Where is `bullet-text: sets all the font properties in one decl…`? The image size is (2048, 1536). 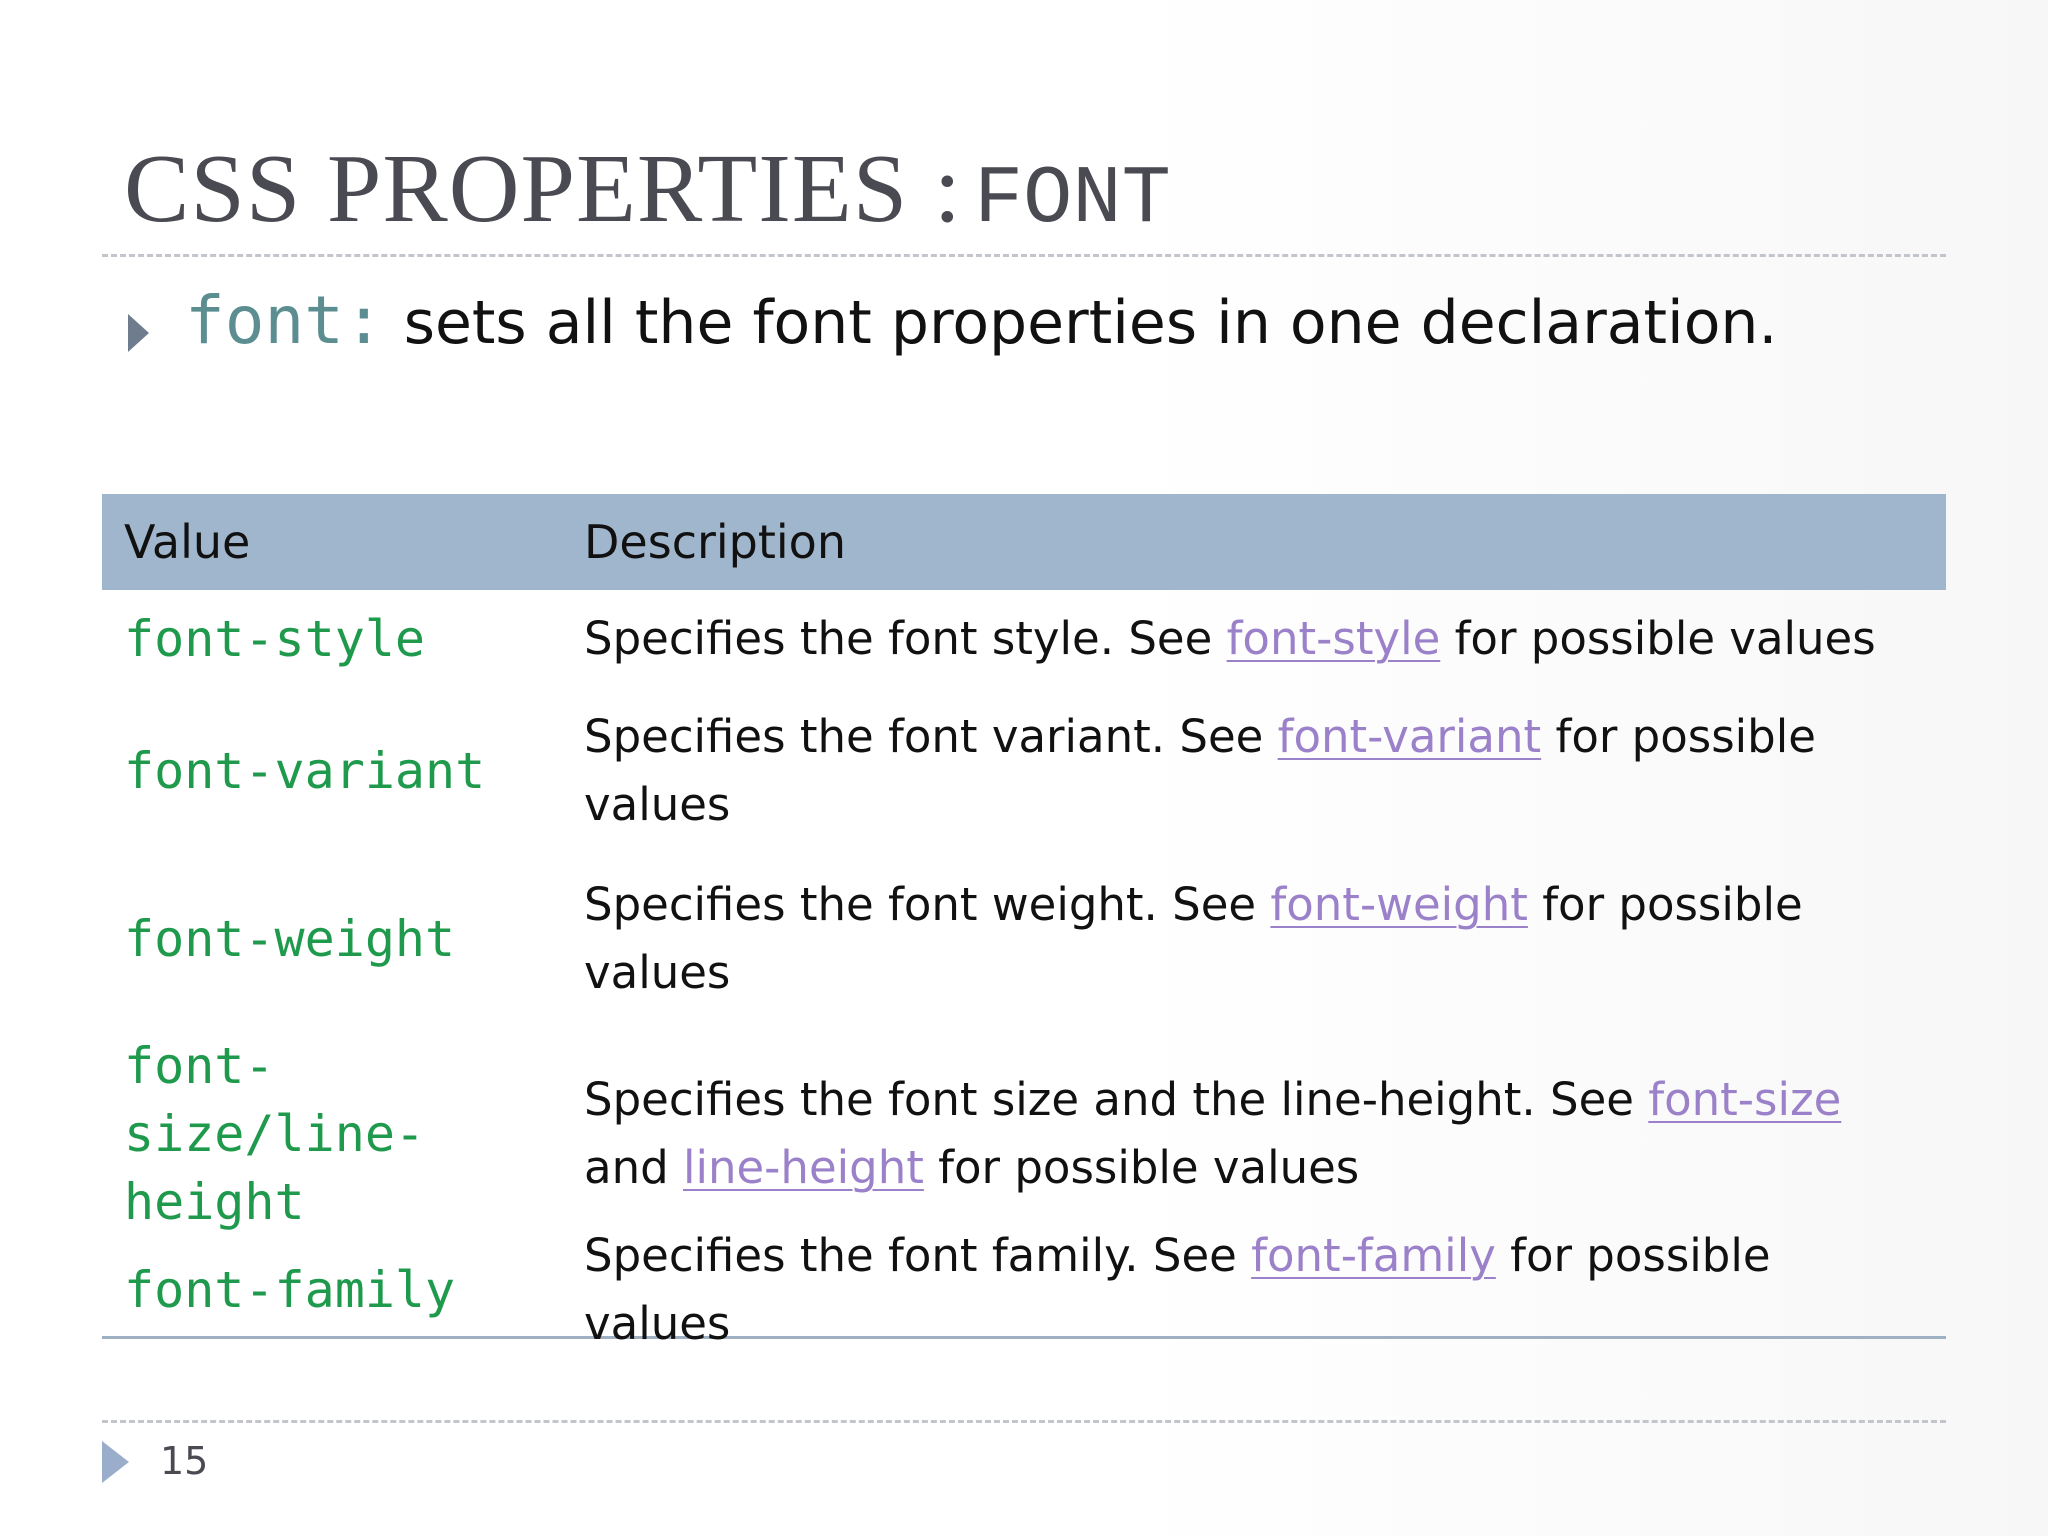 bullet-text: sets all the font properties in one decl… is located at coordinates (1090, 323).